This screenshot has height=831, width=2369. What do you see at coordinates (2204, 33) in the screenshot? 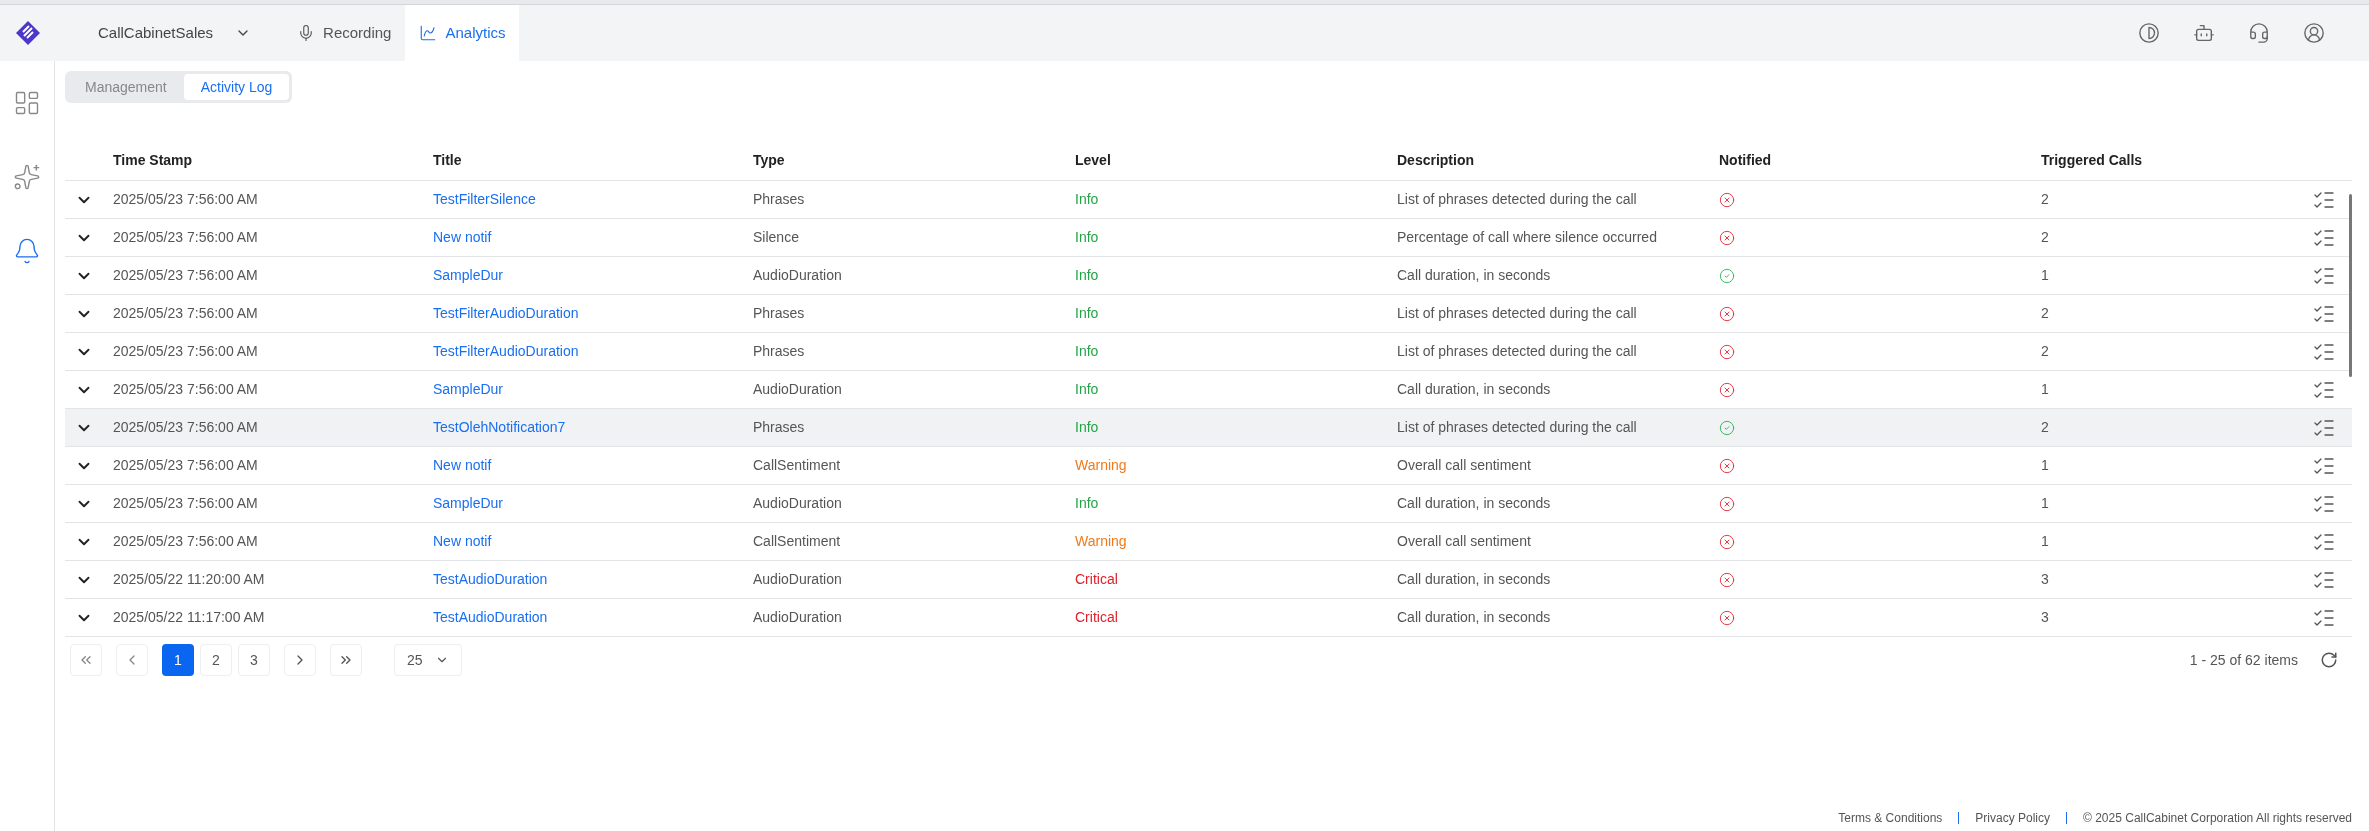
I see `robot-icon` at bounding box center [2204, 33].